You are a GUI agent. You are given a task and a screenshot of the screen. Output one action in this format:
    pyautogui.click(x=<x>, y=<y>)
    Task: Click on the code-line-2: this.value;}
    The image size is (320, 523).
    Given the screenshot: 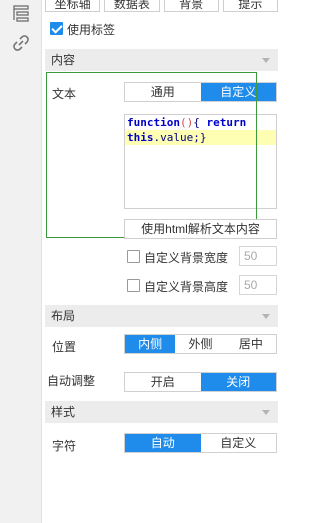 What is the action you would take?
    pyautogui.click(x=200, y=137)
    